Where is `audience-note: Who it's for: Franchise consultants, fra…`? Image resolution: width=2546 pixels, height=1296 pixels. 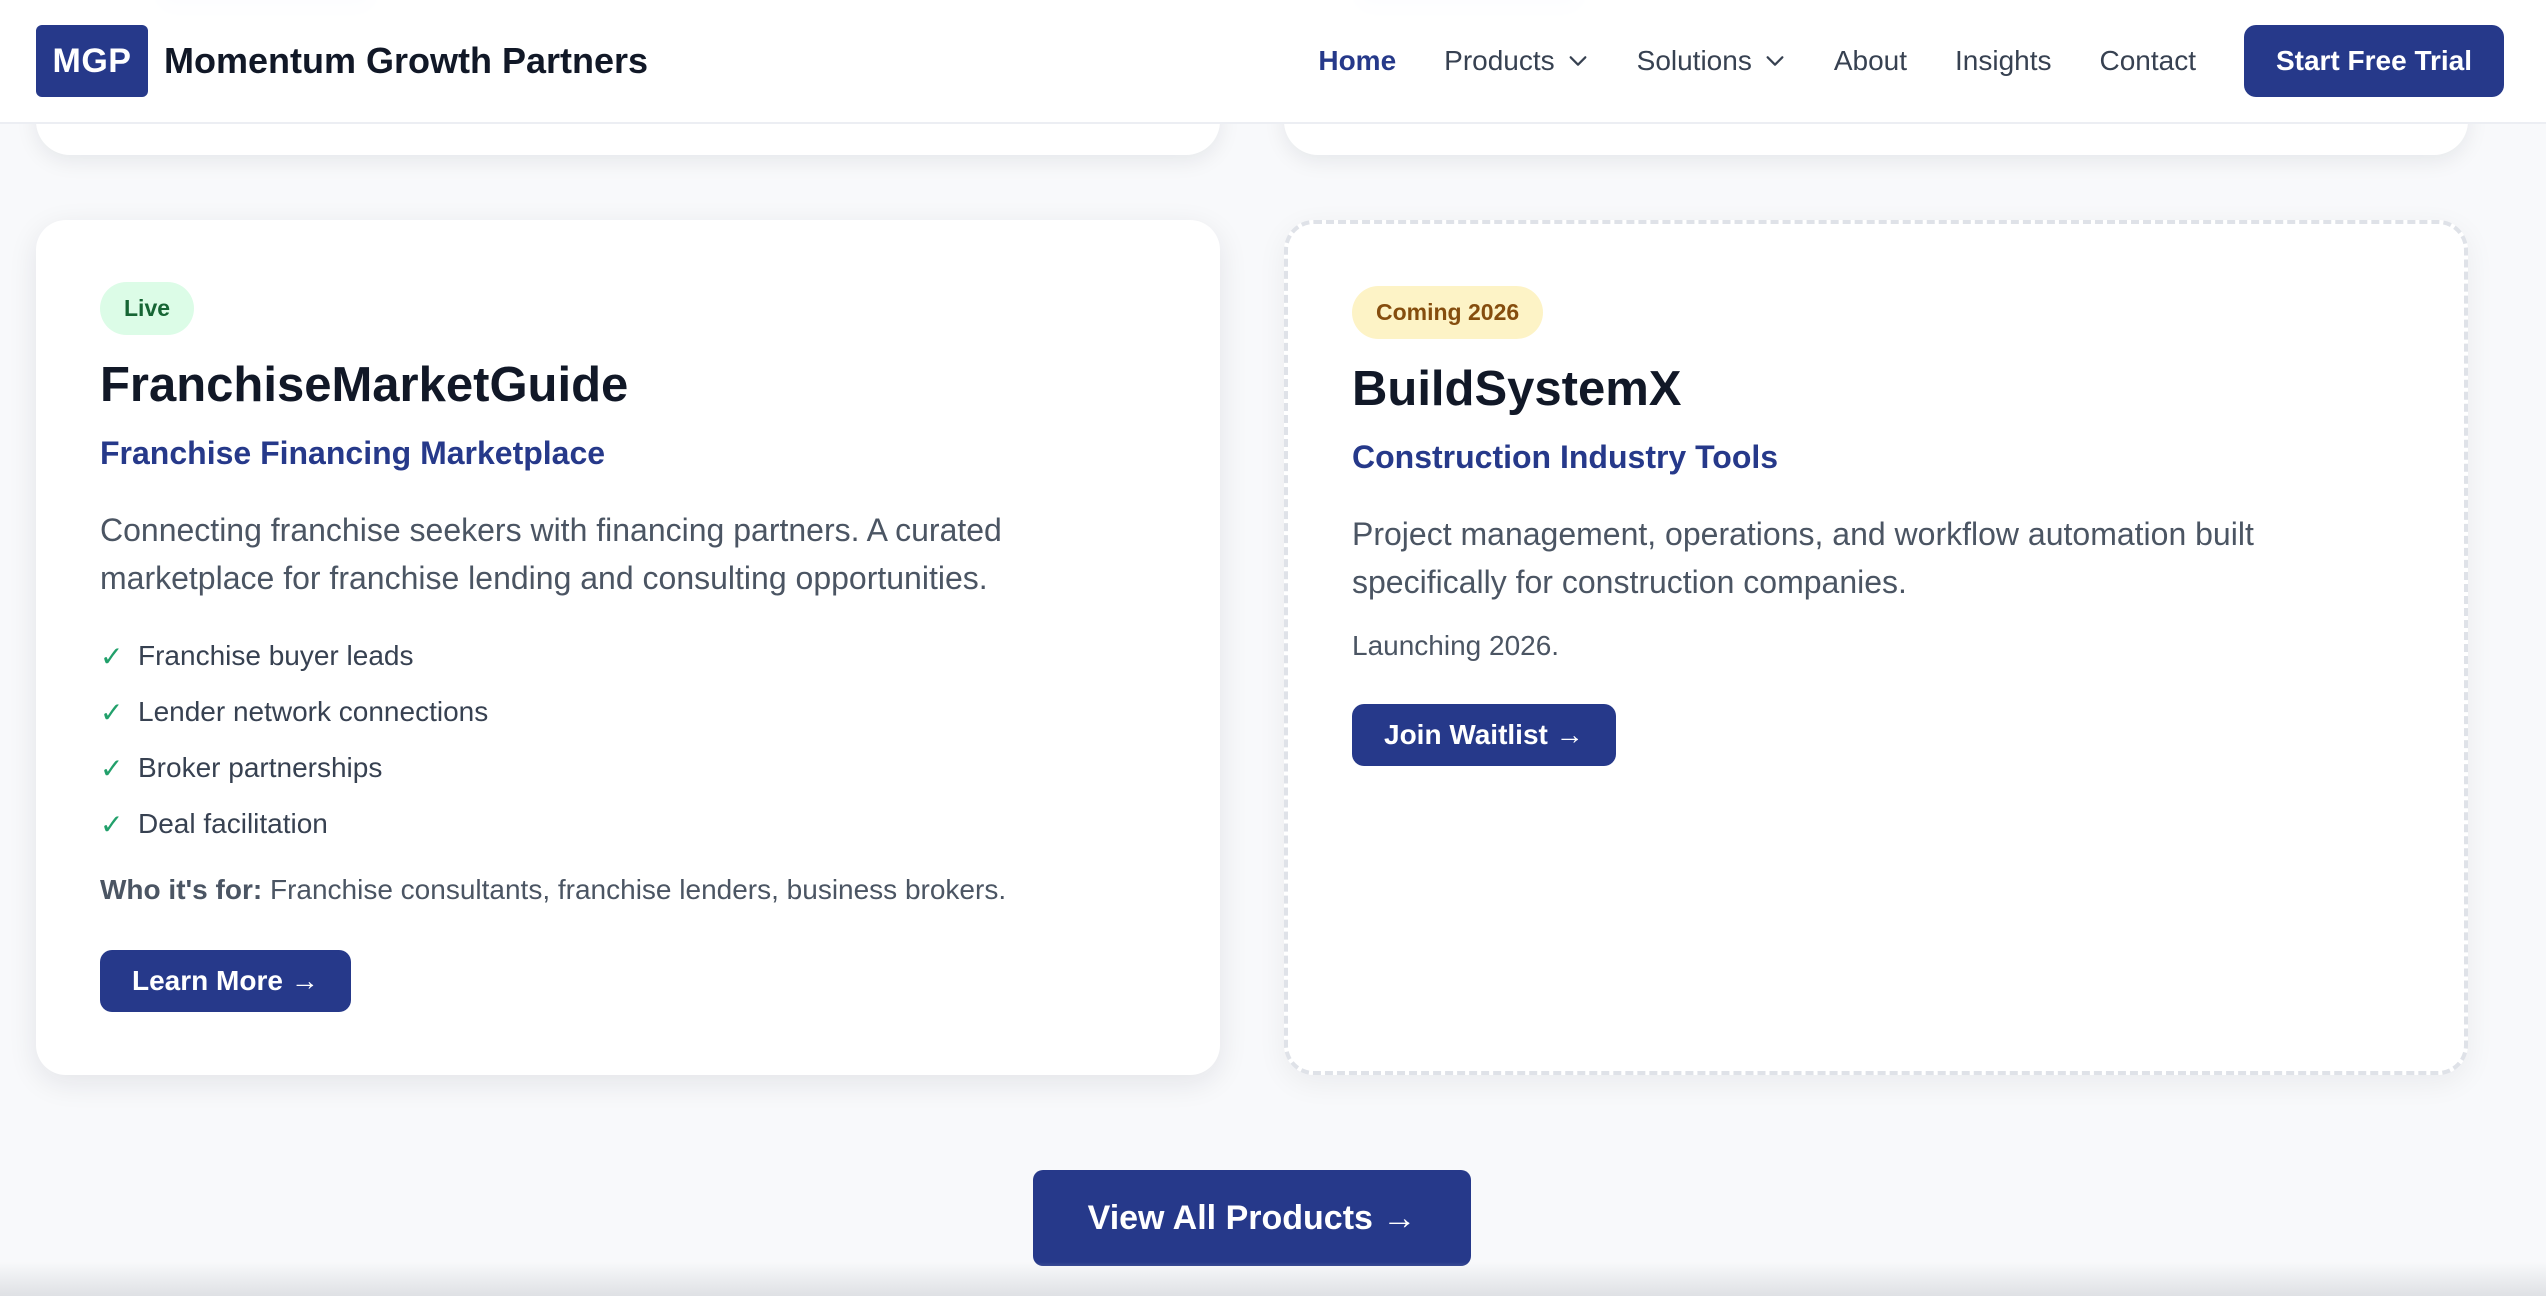
audience-note: Who it's for: Franchise consultants, fra… is located at coordinates (628, 890).